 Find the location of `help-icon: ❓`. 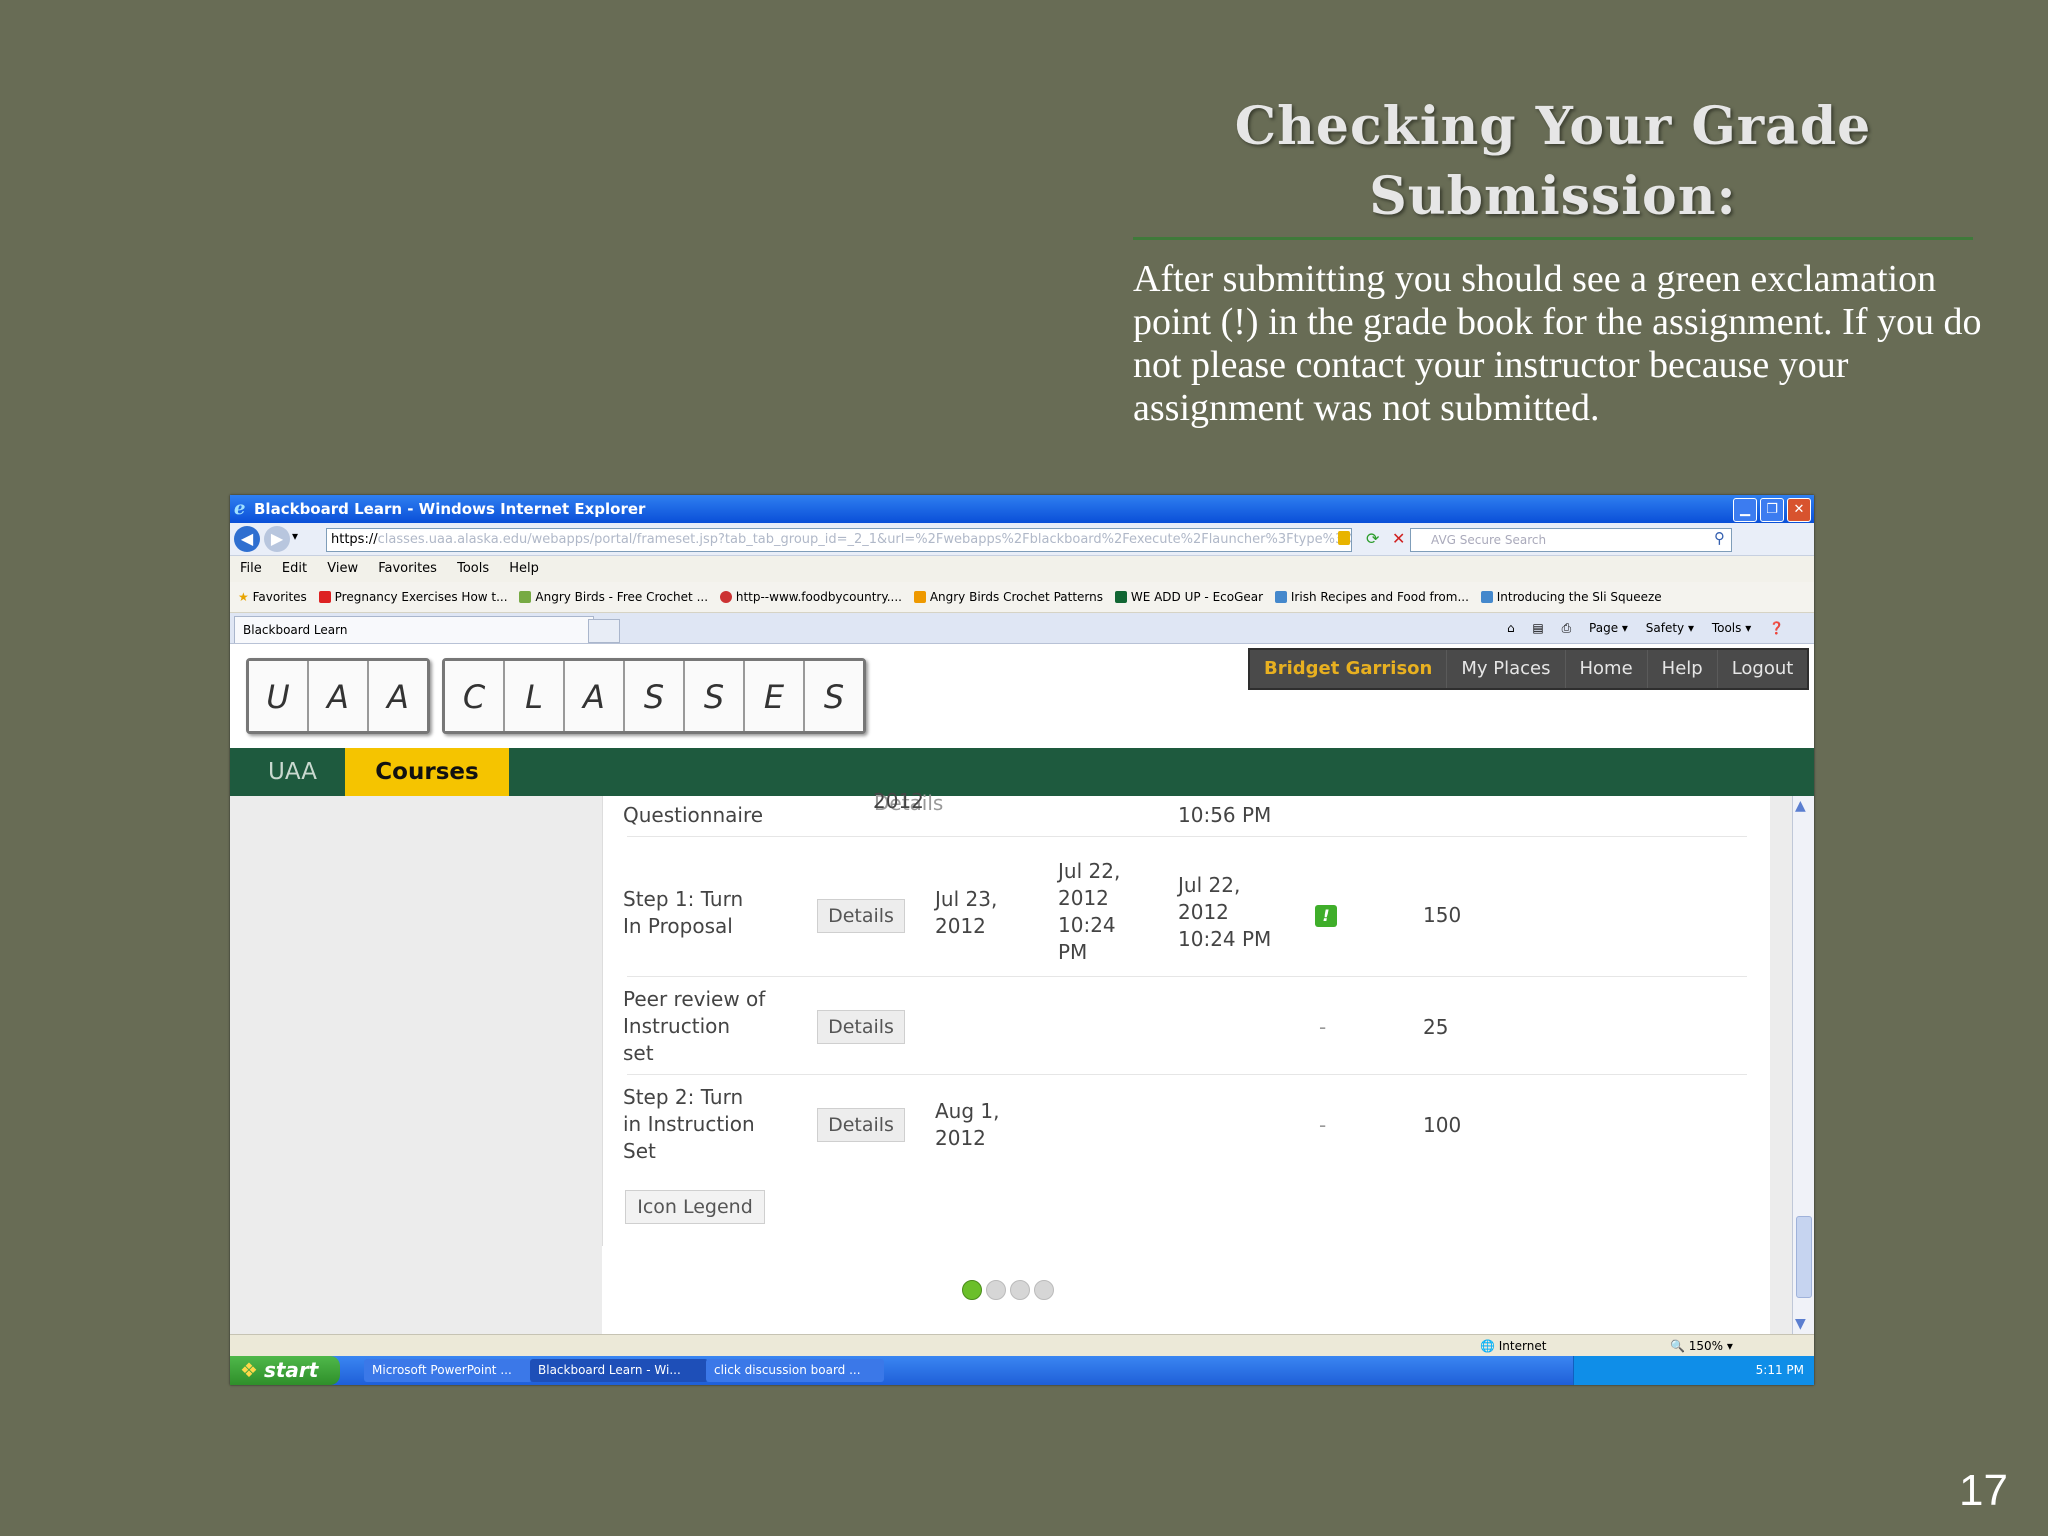

help-icon: ❓ is located at coordinates (1776, 628).